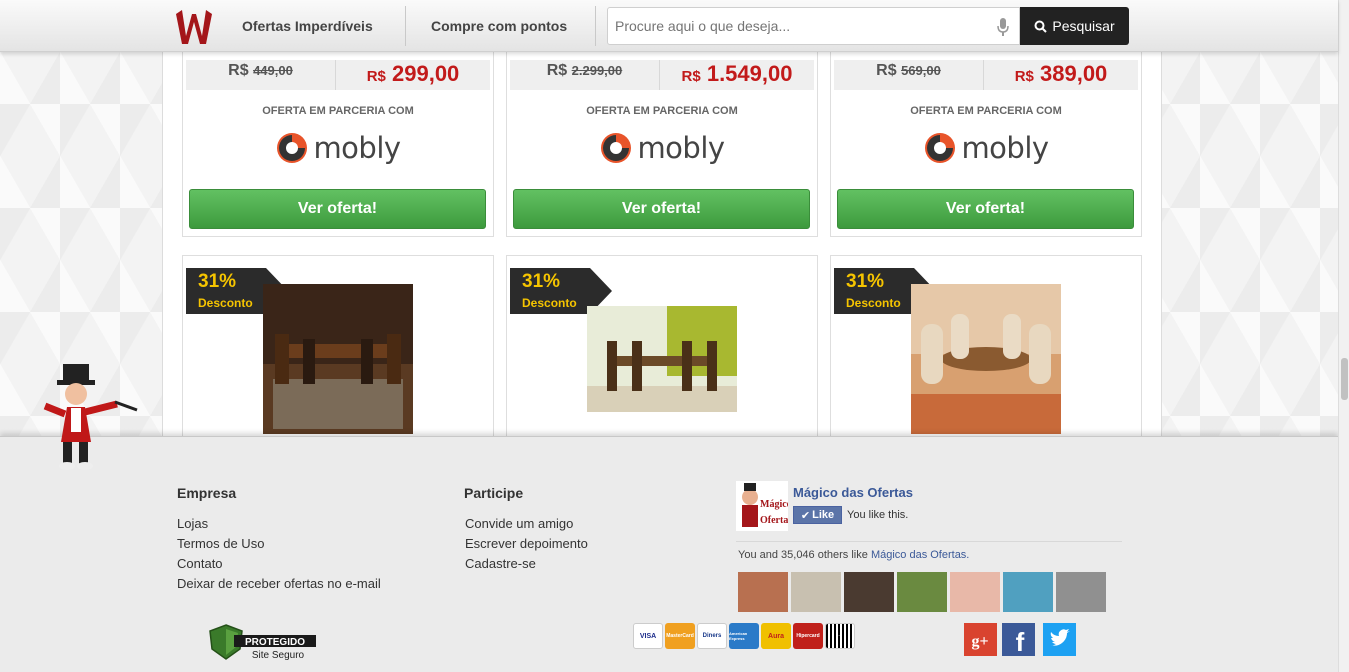  What do you see at coordinates (500, 563) in the screenshot?
I see `footer-link-cadastre: Cadastre-se` at bounding box center [500, 563].